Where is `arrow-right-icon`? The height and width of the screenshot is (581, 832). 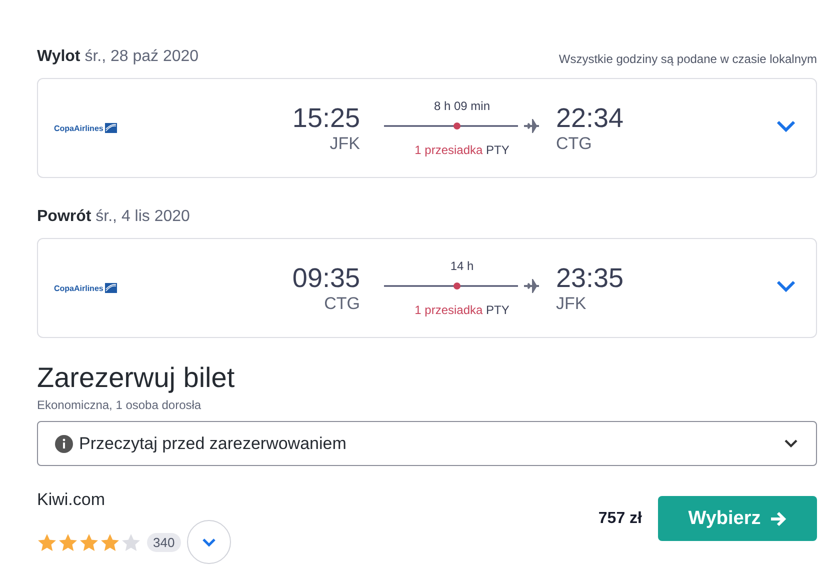
arrow-right-icon is located at coordinates (777, 518).